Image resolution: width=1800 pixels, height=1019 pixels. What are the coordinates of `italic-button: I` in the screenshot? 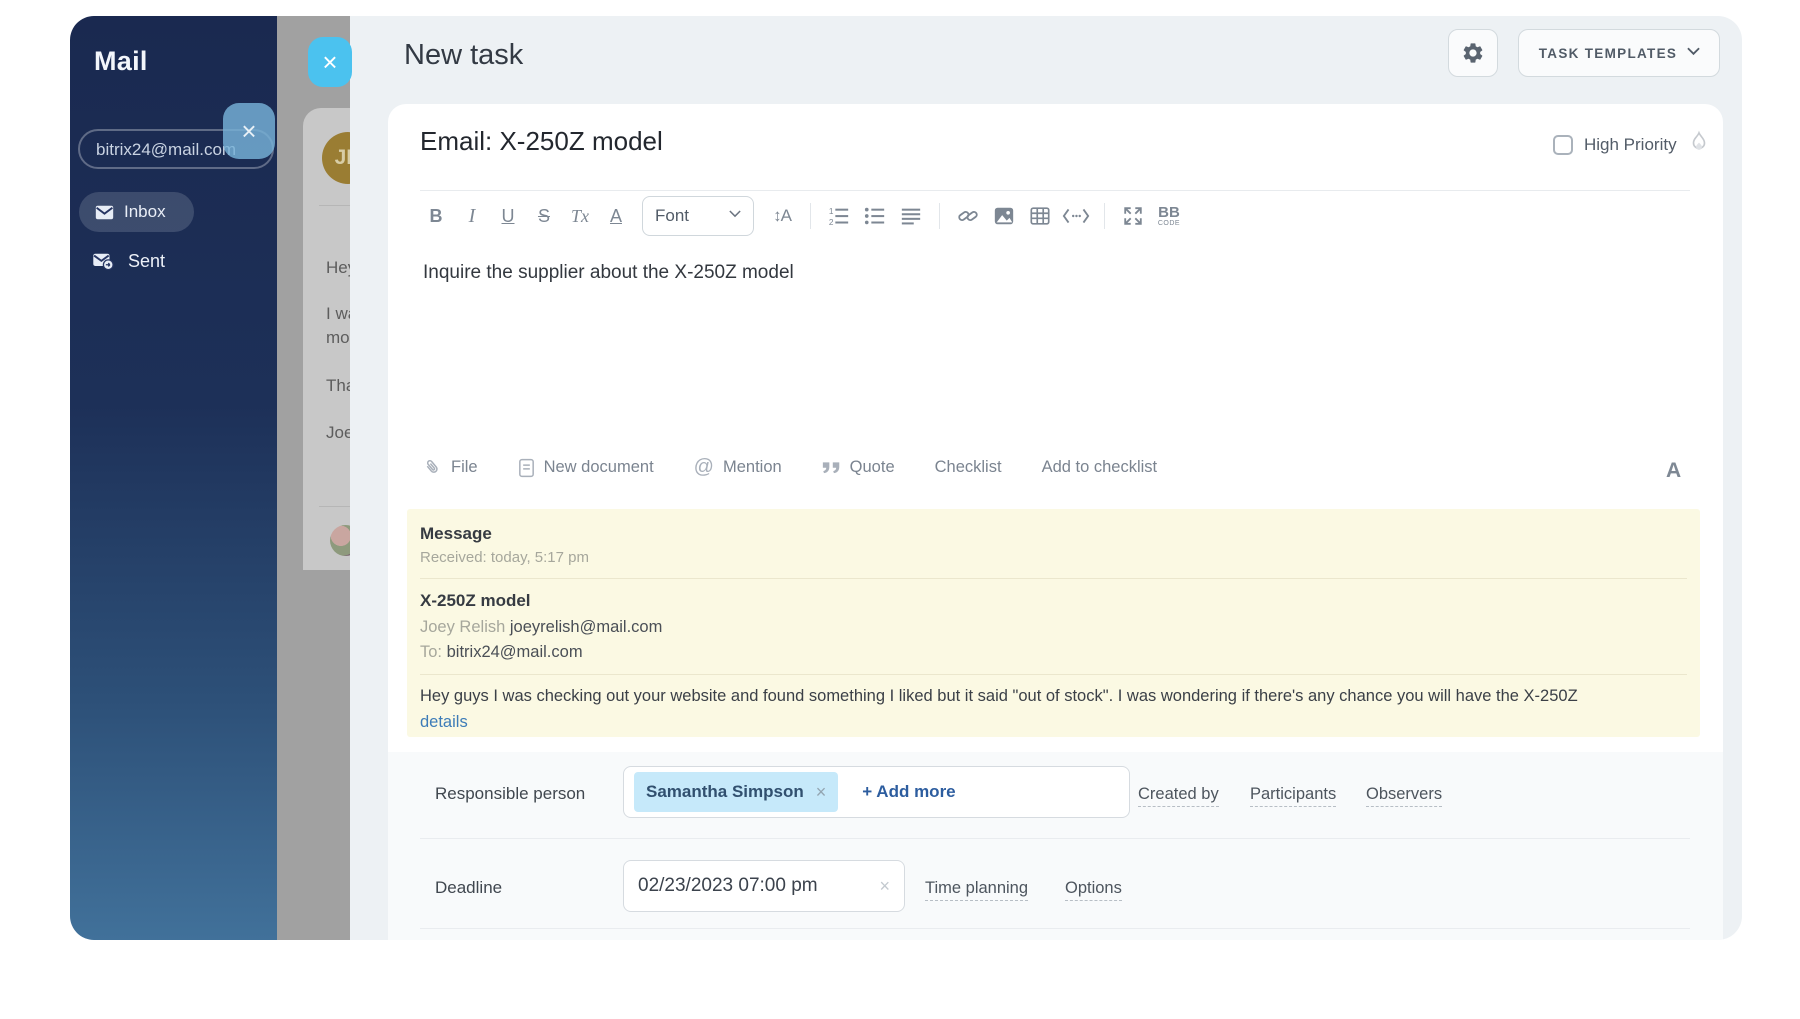 It's located at (472, 216).